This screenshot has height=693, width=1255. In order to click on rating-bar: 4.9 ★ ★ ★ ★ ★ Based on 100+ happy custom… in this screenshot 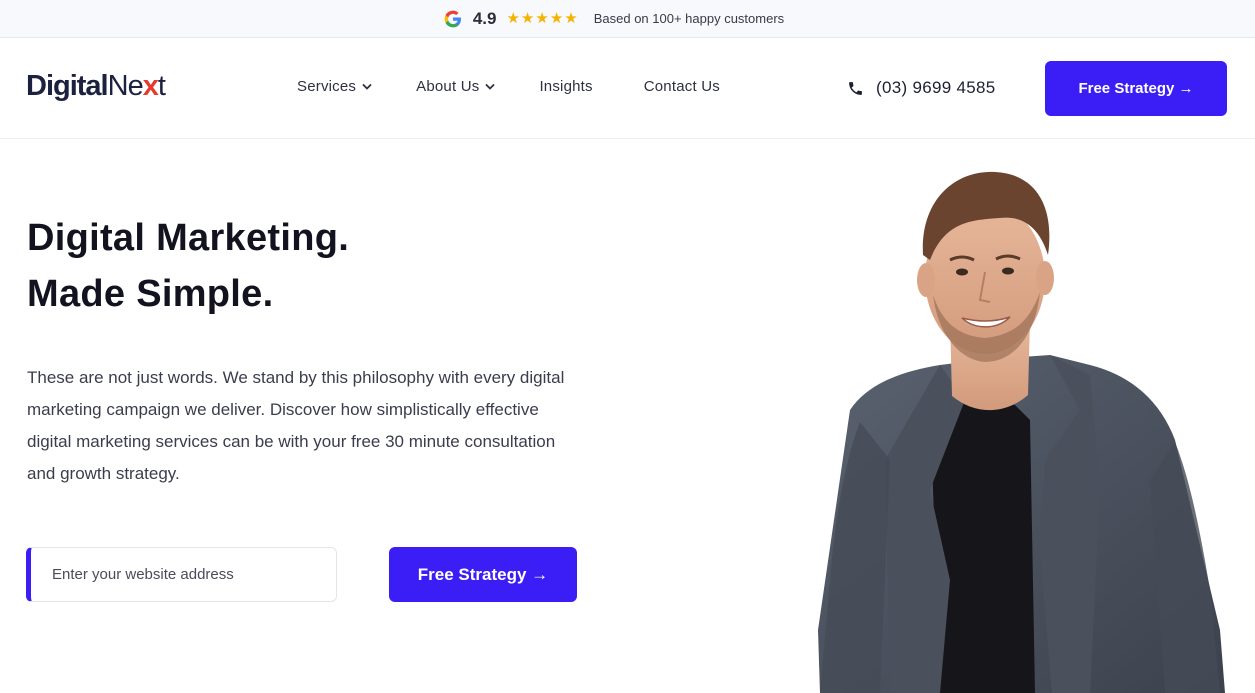, I will do `click(627, 19)`.